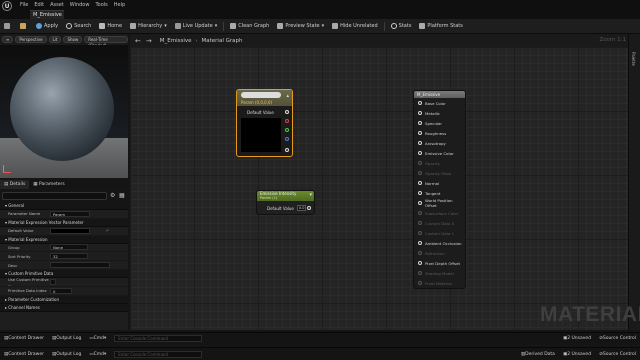  Describe the element at coordinates (53, 281) in the screenshot. I see `use-custom-primitive-checkbox` at that location.